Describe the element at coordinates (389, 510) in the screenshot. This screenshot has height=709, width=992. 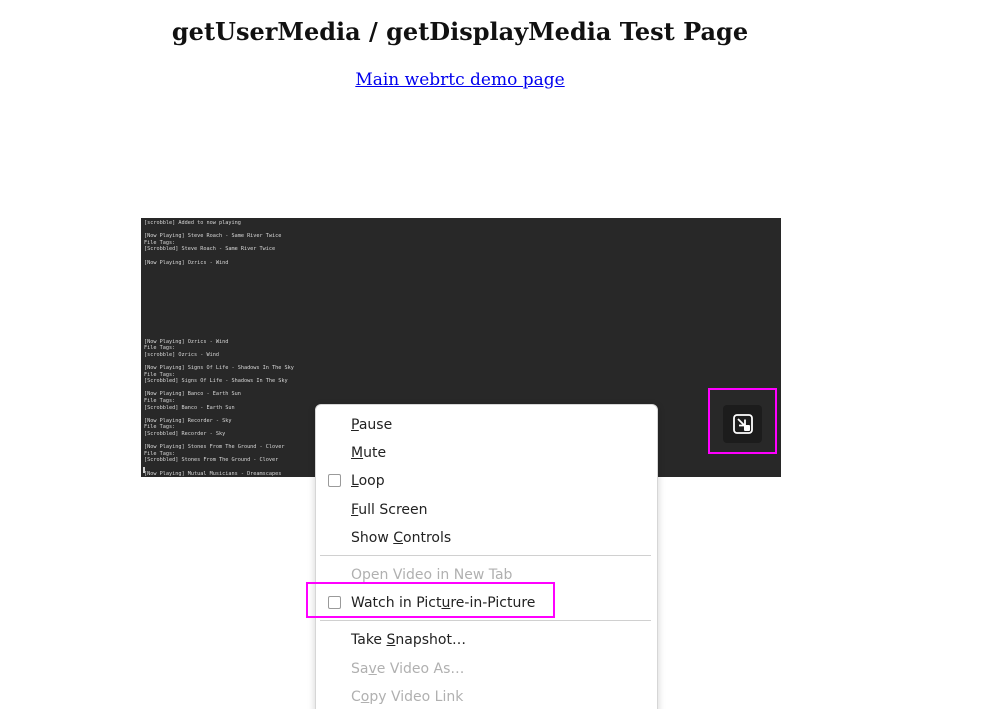
I see `menu-item-label: Full Screen` at that location.